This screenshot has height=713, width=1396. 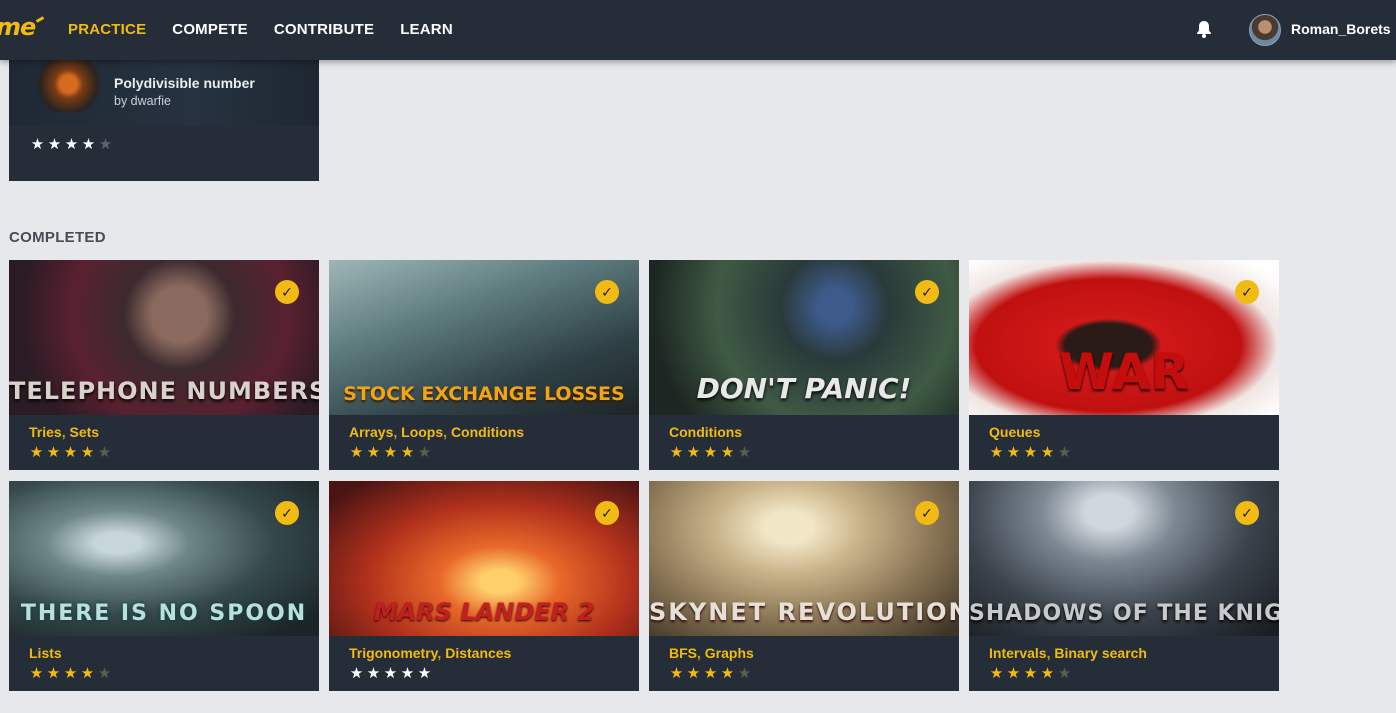 I want to click on main-nav: PRACTICE COMPETE CONTRIBUTE LEARN, so click(x=273, y=30).